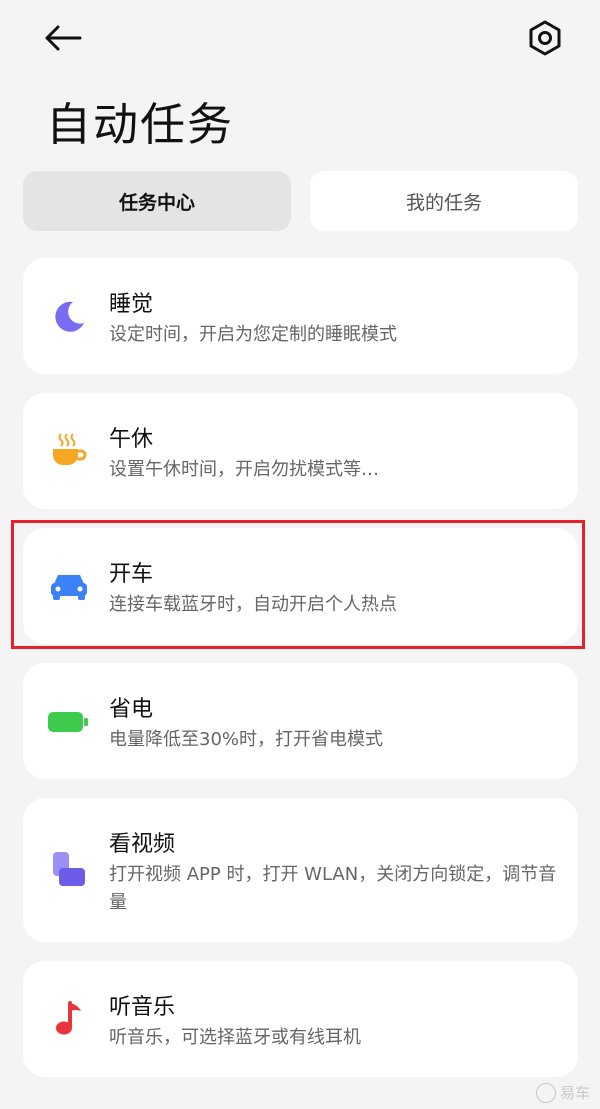 The width and height of the screenshot is (600, 1109). Describe the element at coordinates (545, 1092) in the screenshot. I see `watermark-logo-icon` at that location.